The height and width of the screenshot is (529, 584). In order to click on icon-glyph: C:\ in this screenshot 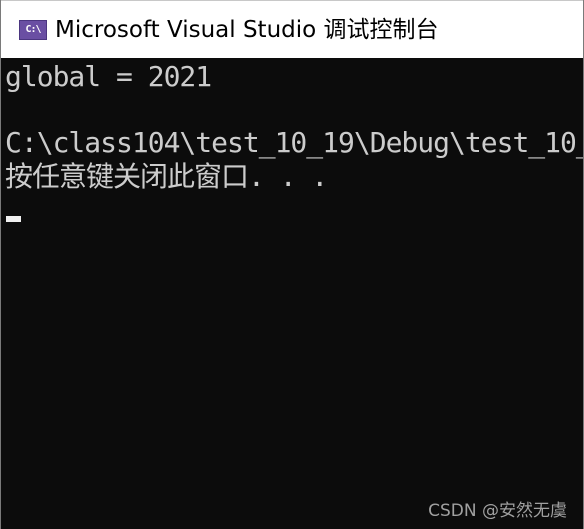, I will do `click(33, 29)`.